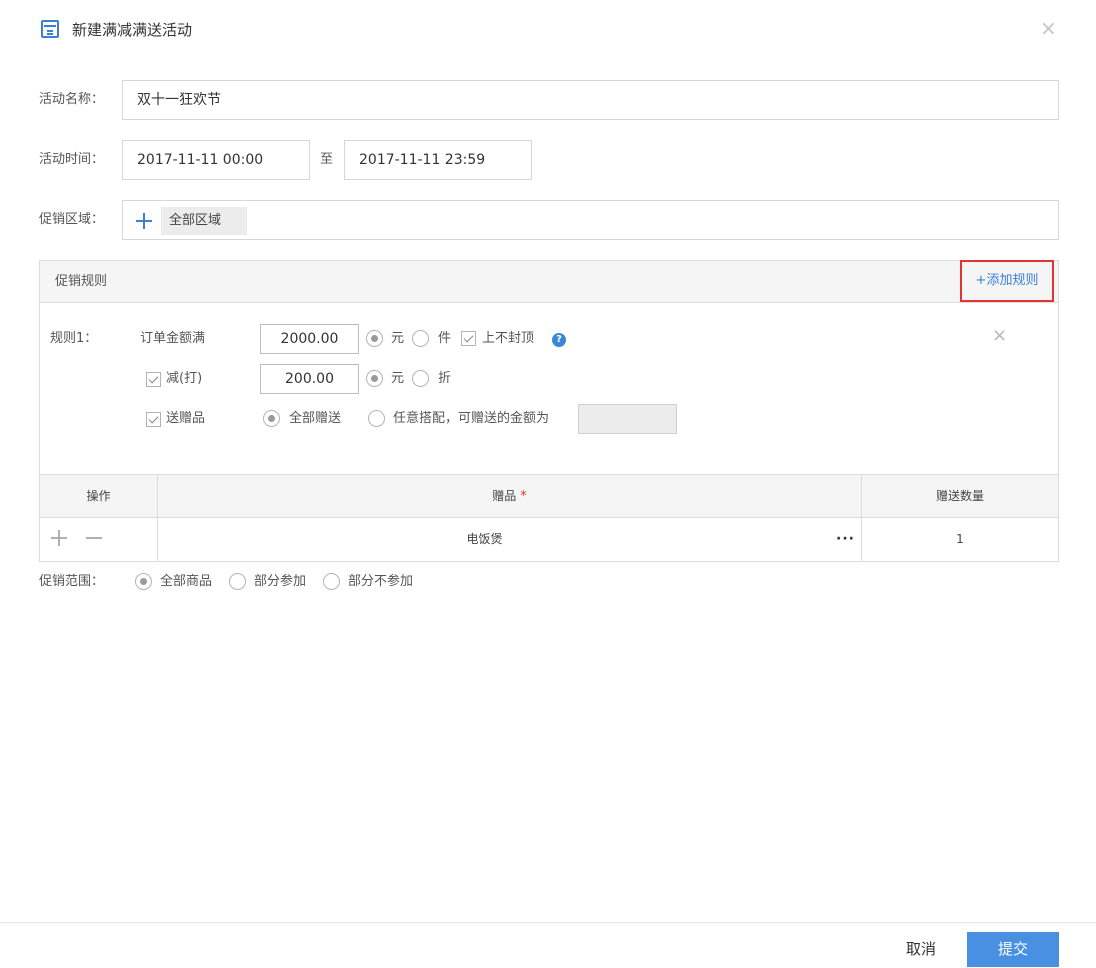 The width and height of the screenshot is (1096, 968). What do you see at coordinates (590, 220) in the screenshot?
I see `region-field` at bounding box center [590, 220].